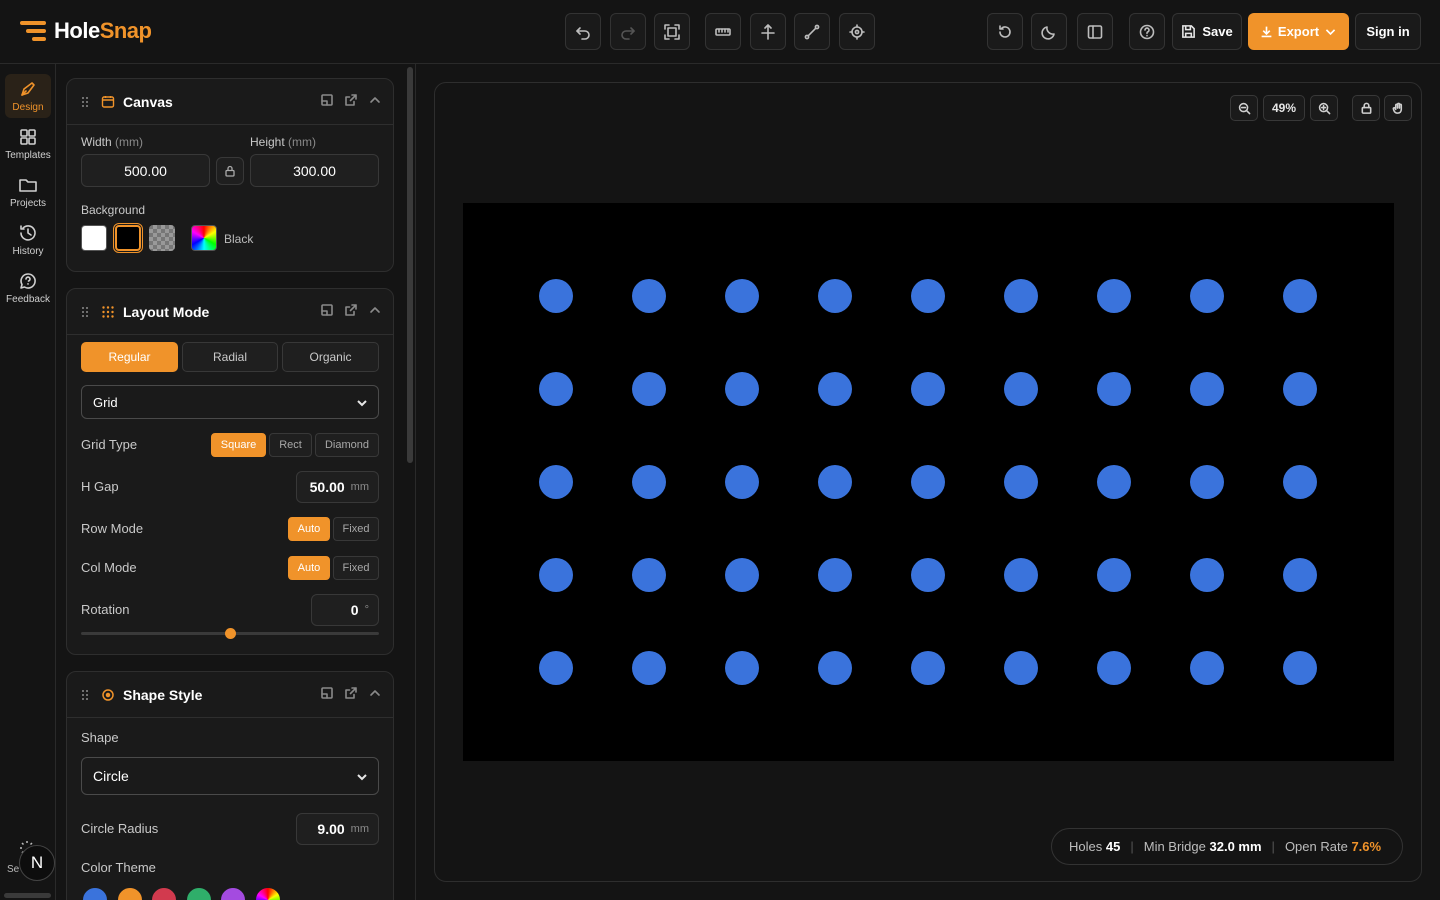 The width and height of the screenshot is (1440, 900). What do you see at coordinates (583, 31) in the screenshot?
I see `undo-button` at bounding box center [583, 31].